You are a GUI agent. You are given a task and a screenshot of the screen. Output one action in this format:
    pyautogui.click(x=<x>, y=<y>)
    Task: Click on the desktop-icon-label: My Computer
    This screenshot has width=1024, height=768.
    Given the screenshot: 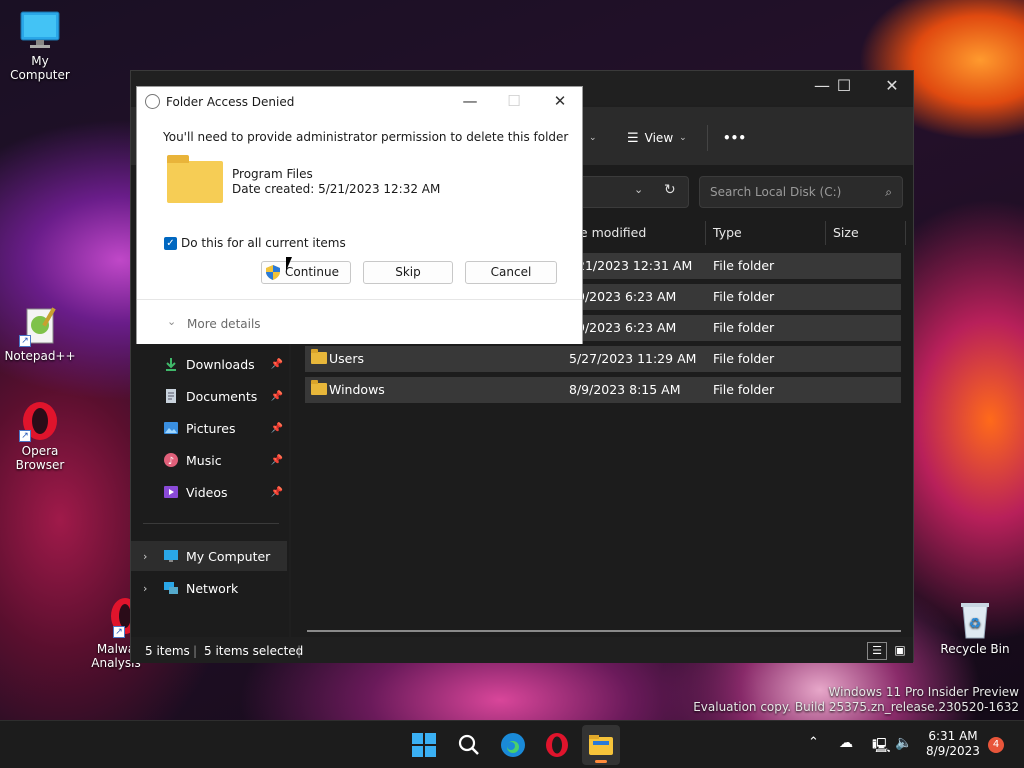 What is the action you would take?
    pyautogui.click(x=40, y=68)
    